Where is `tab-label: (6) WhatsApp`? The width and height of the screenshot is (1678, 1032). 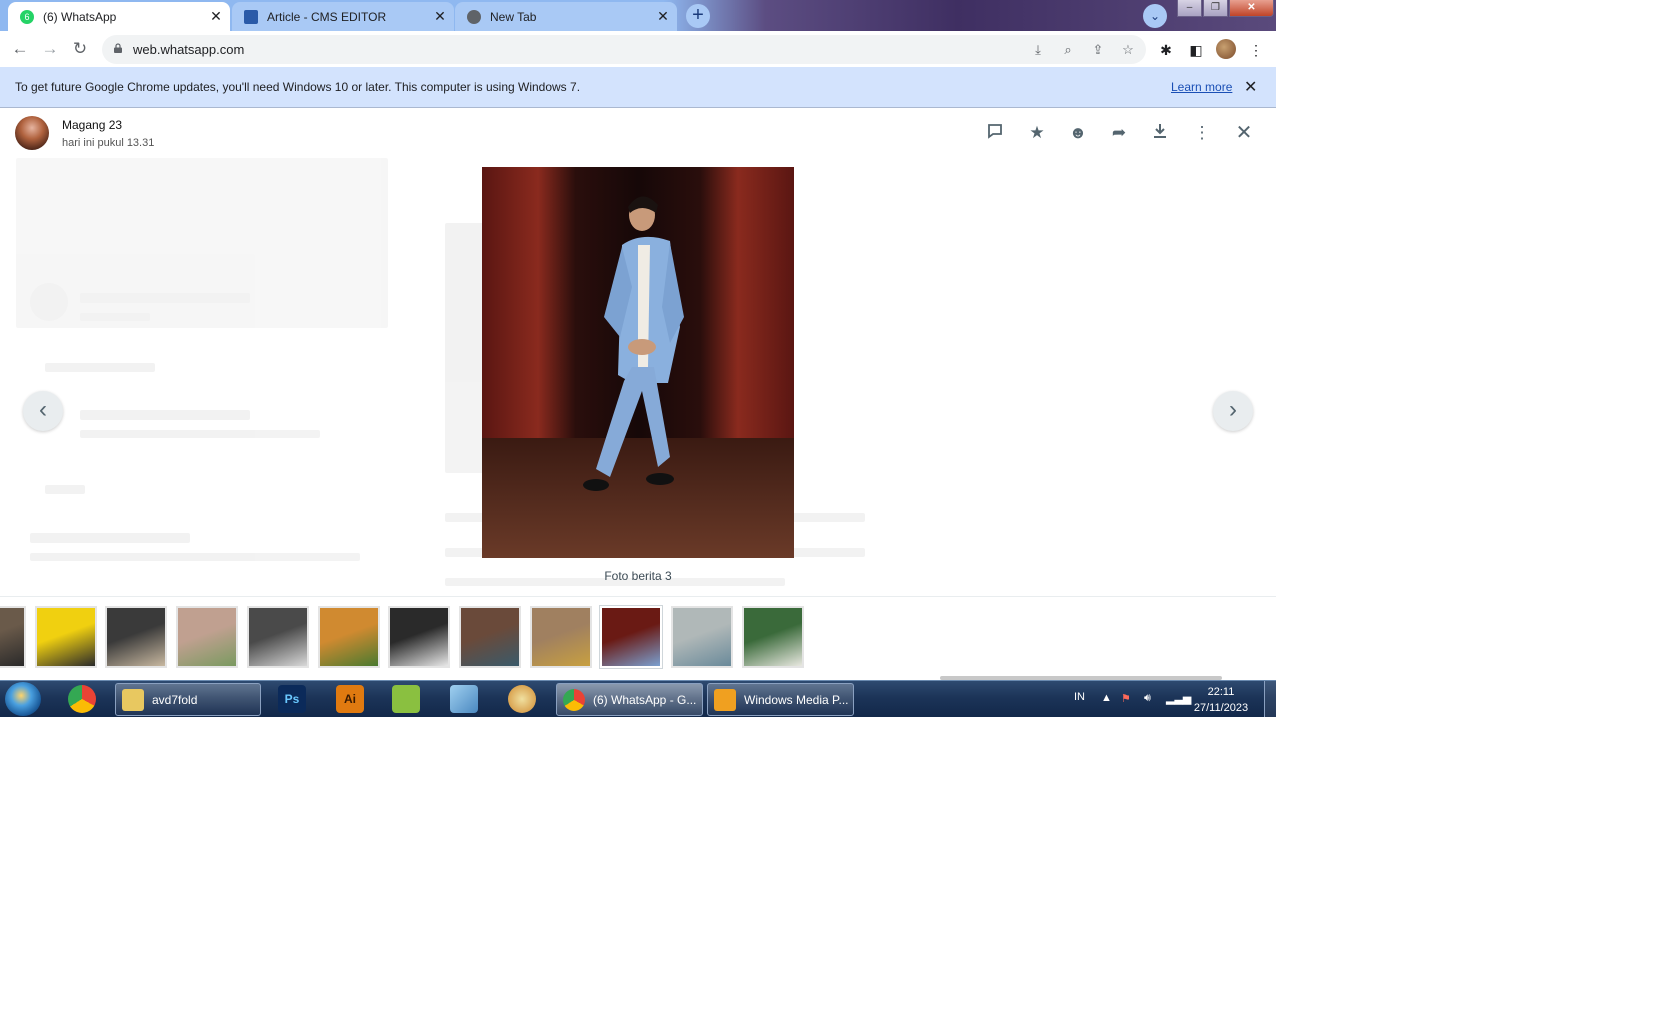 tab-label: (6) WhatsApp is located at coordinates (80, 16).